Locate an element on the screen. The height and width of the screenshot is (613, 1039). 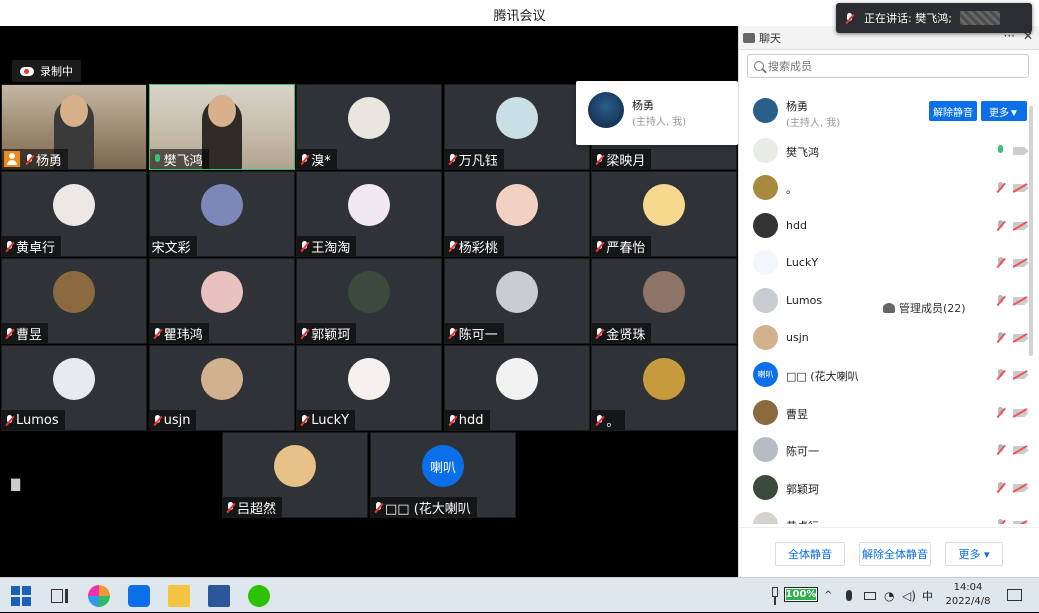
video-tile: 瞿玮鸿 is located at coordinates (221, 301).